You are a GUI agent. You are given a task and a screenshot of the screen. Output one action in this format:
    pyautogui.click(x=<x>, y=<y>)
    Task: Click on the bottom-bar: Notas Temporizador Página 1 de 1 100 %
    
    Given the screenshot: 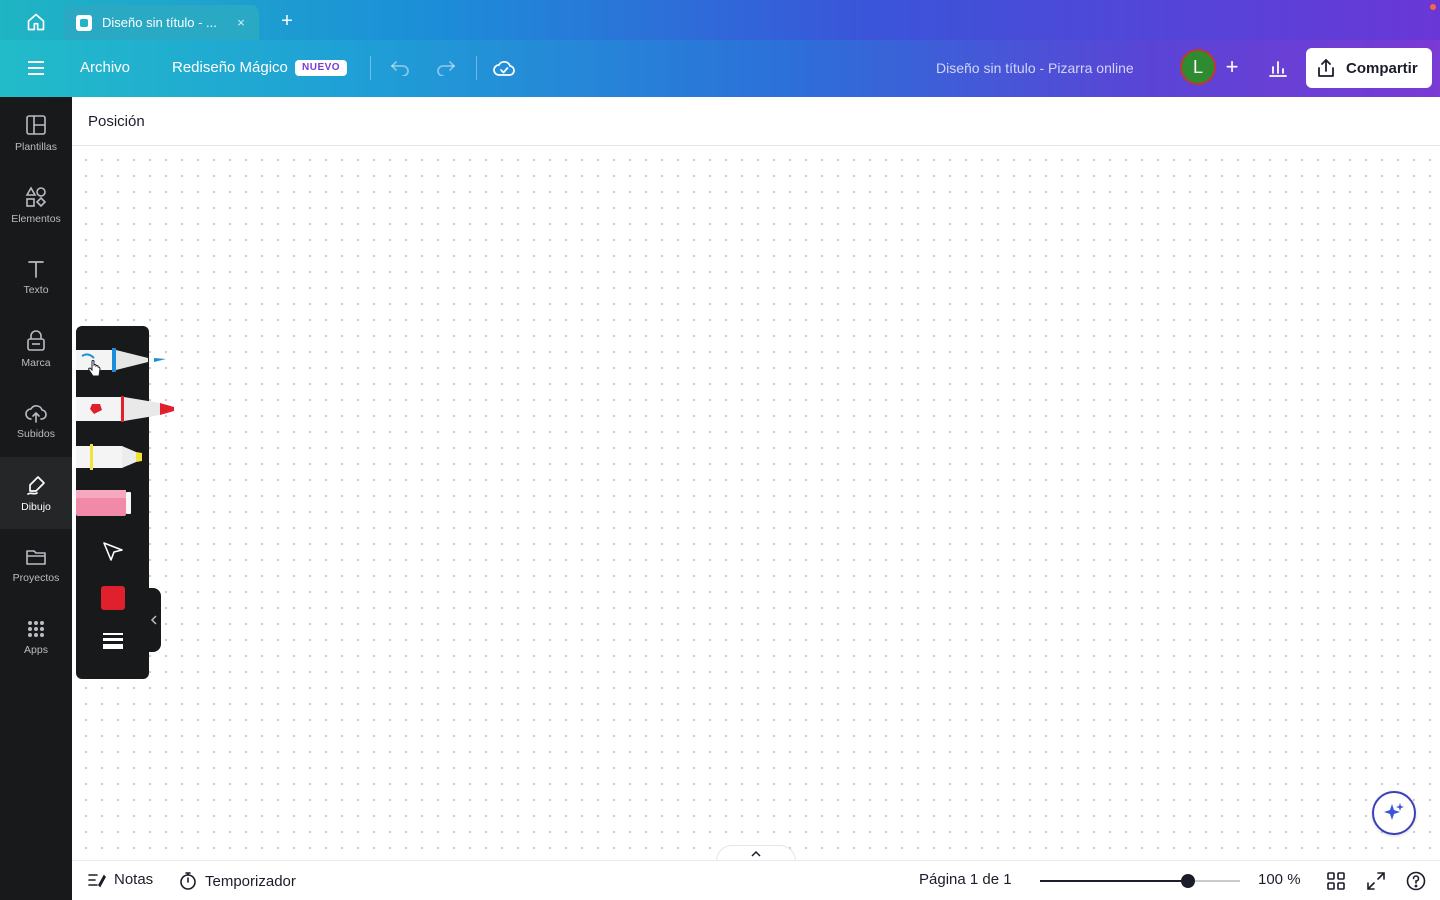 What is the action you would take?
    pyautogui.click(x=756, y=880)
    